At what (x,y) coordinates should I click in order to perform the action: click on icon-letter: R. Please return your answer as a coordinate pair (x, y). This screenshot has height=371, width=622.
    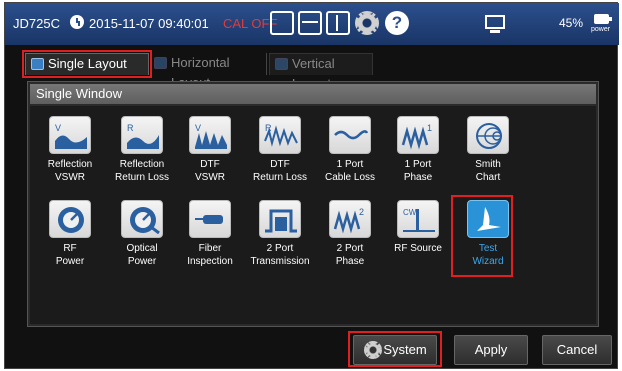
    Looking at the image, I should click on (130, 128).